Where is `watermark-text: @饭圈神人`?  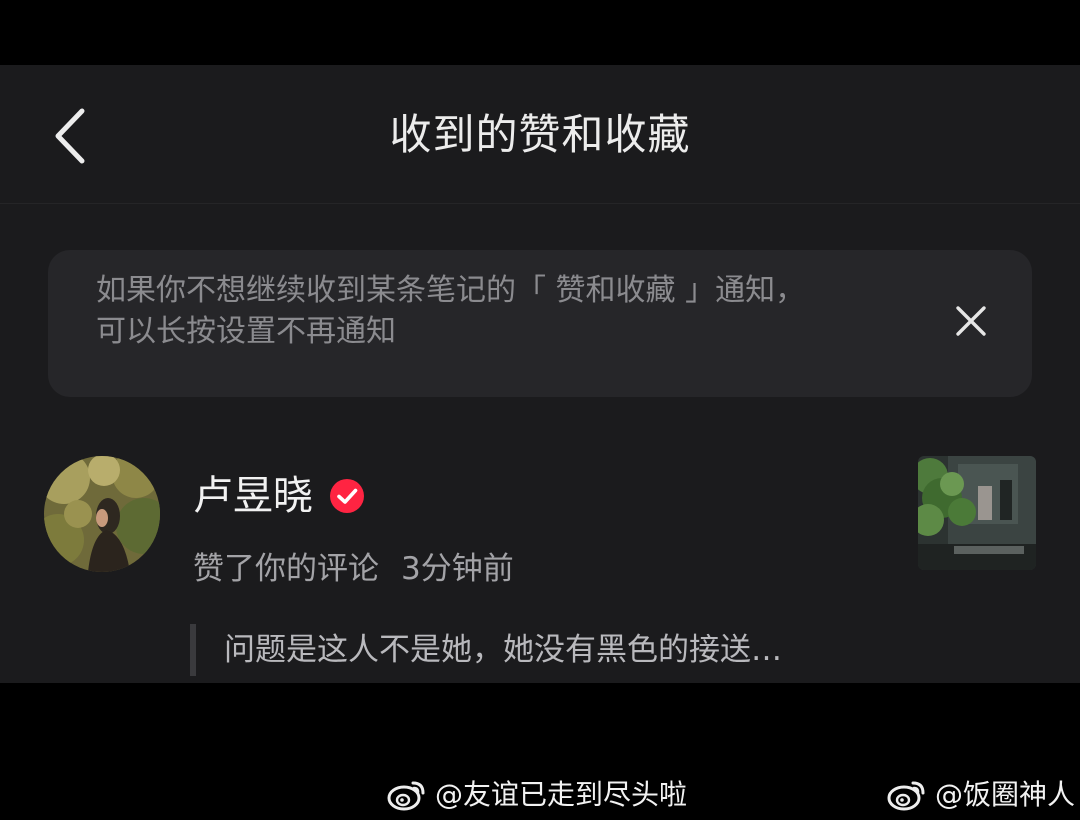 watermark-text: @饭圈神人 is located at coordinates (1005, 794).